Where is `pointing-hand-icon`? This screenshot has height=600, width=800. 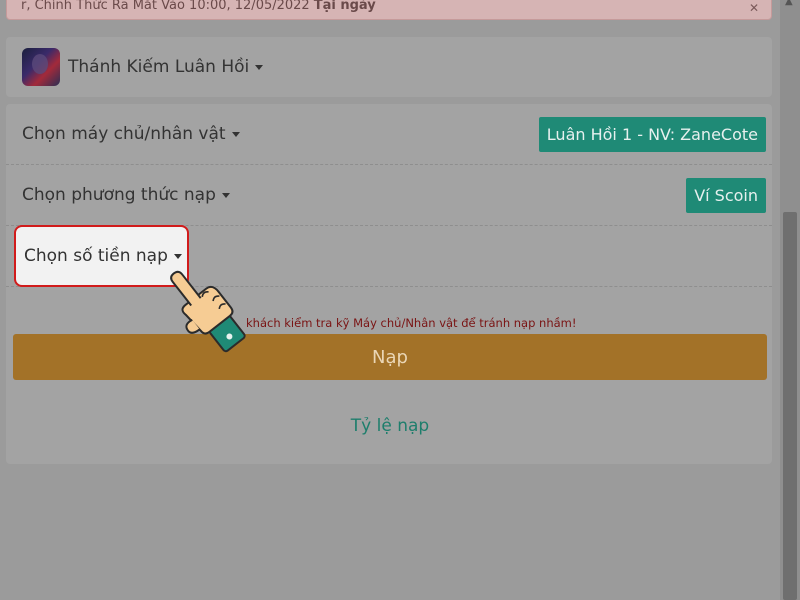
pointing-hand-icon is located at coordinates (208, 311).